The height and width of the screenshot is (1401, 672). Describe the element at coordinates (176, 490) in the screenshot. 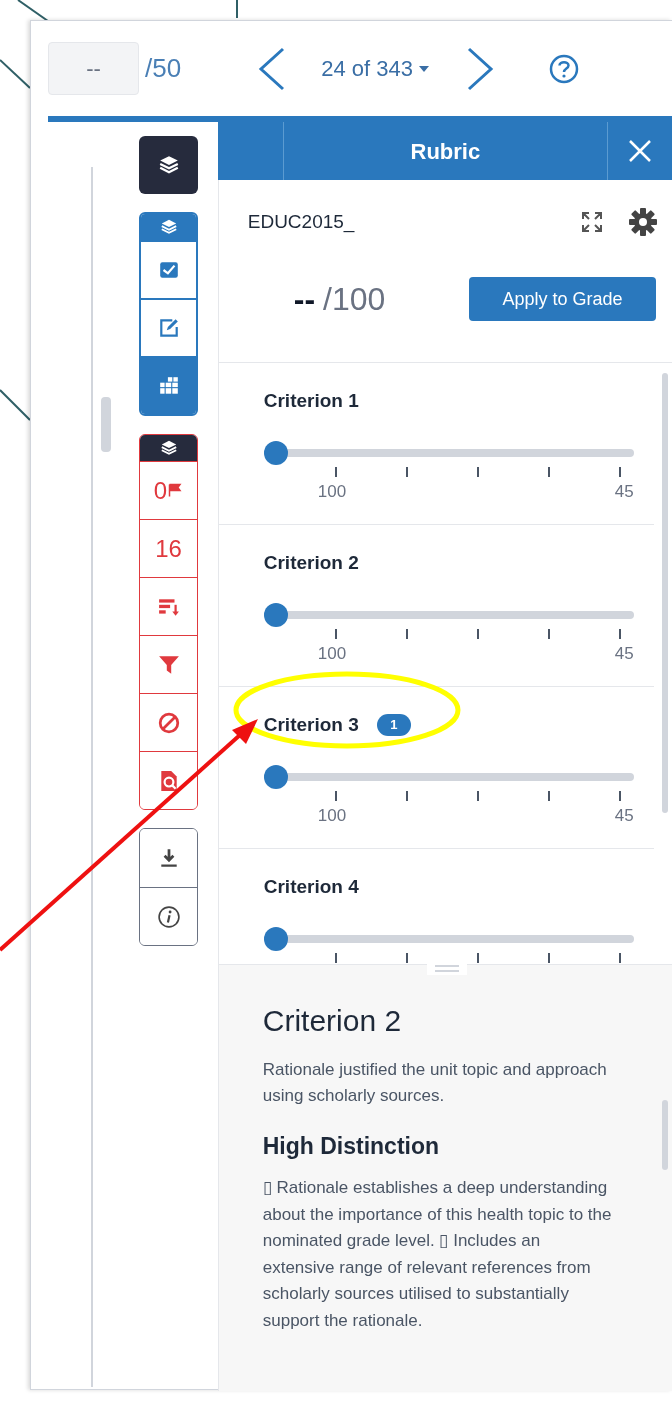

I see `flag-icon` at that location.